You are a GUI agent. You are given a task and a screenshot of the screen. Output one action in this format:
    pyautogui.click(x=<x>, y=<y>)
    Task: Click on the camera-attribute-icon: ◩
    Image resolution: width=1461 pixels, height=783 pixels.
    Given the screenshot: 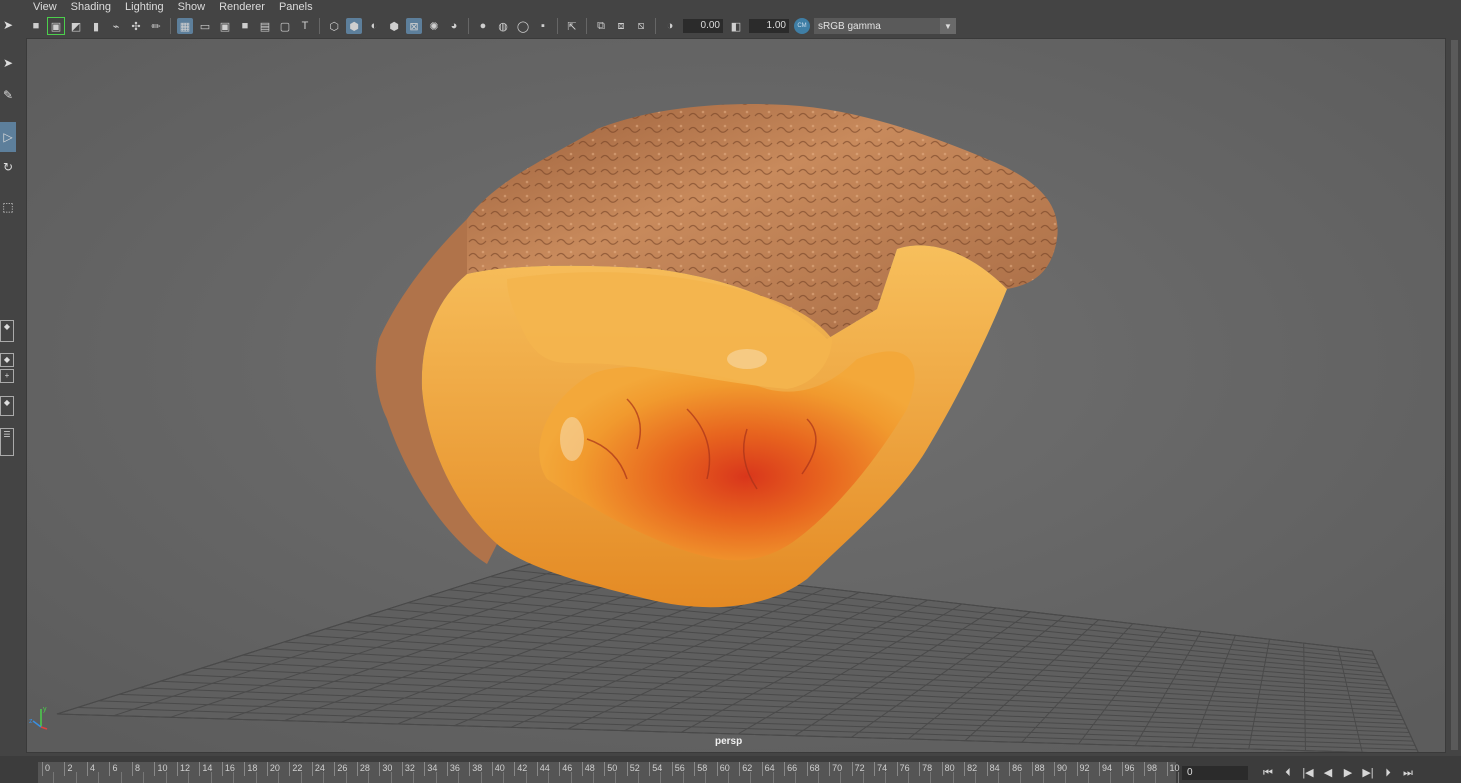 What is the action you would take?
    pyautogui.click(x=76, y=26)
    